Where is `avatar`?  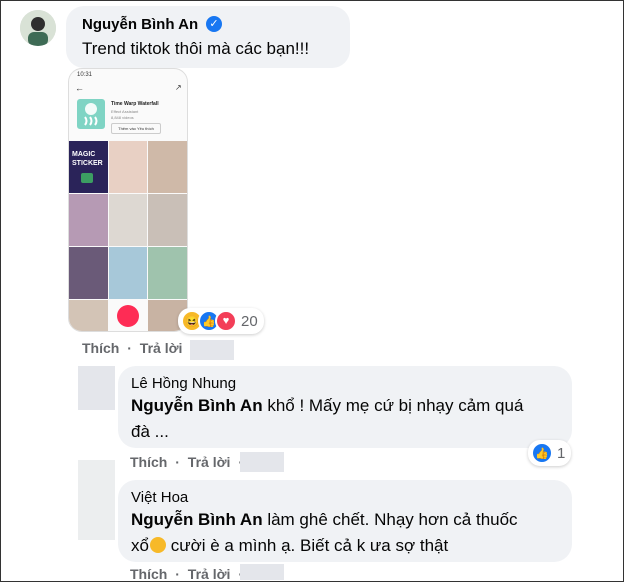 avatar is located at coordinates (38, 28).